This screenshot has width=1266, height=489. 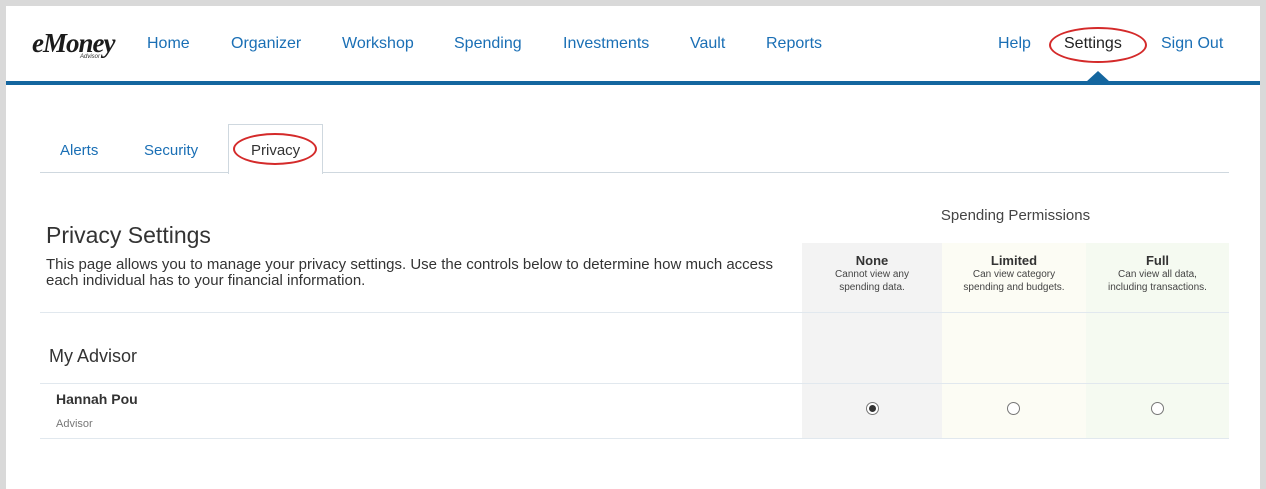 What do you see at coordinates (1098, 45) in the screenshot?
I see `settings-highlight-circle` at bounding box center [1098, 45].